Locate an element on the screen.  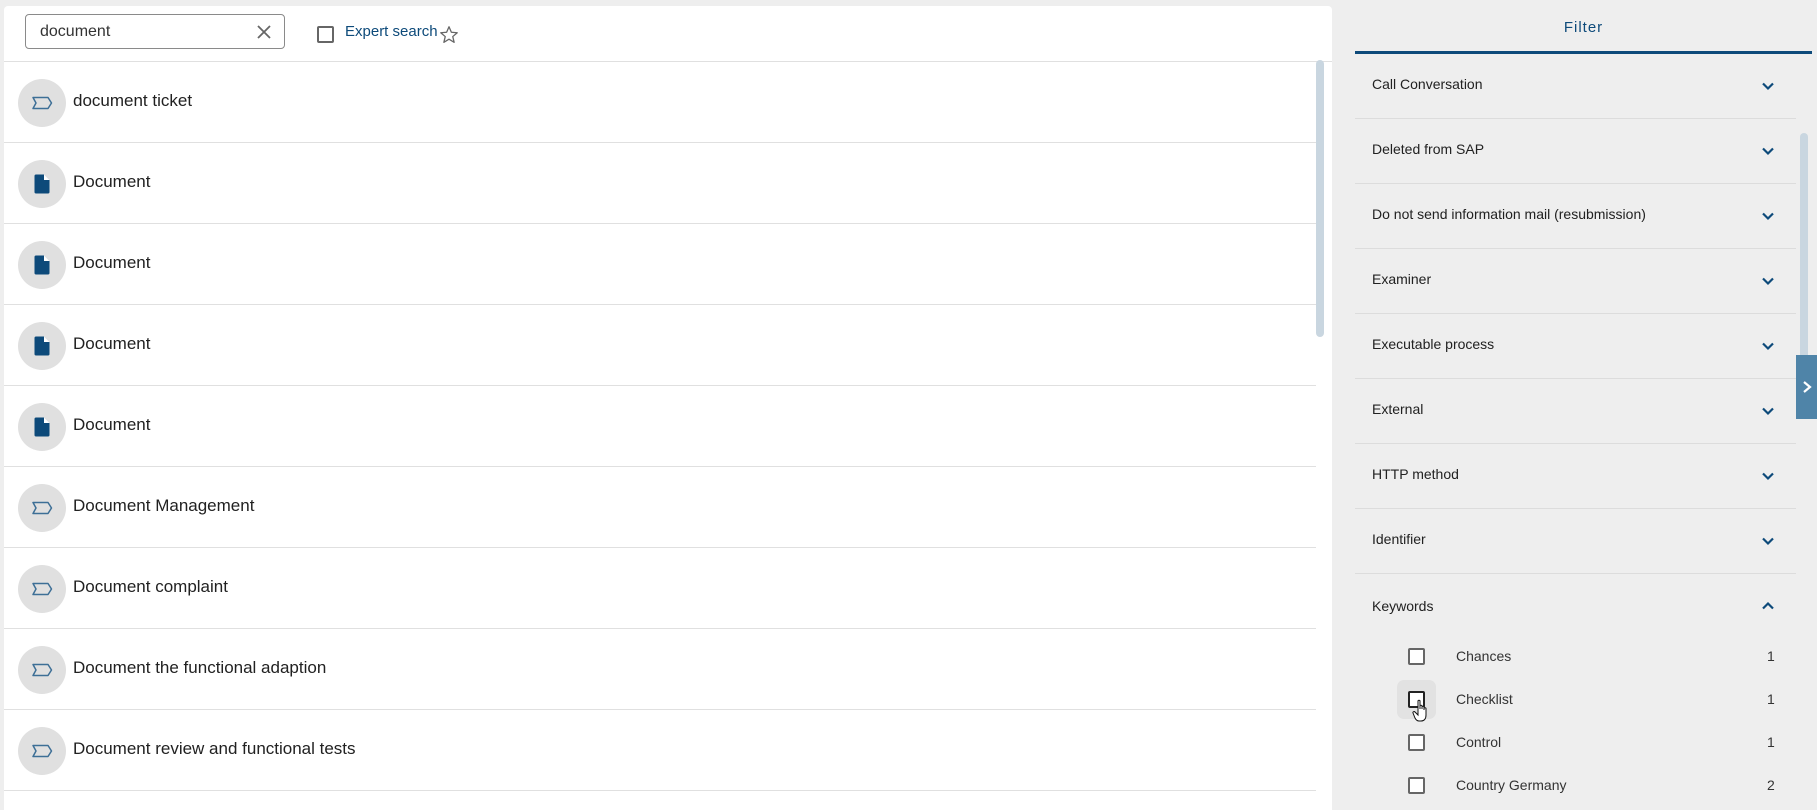
result-title: Document Management is located at coordinates (164, 505).